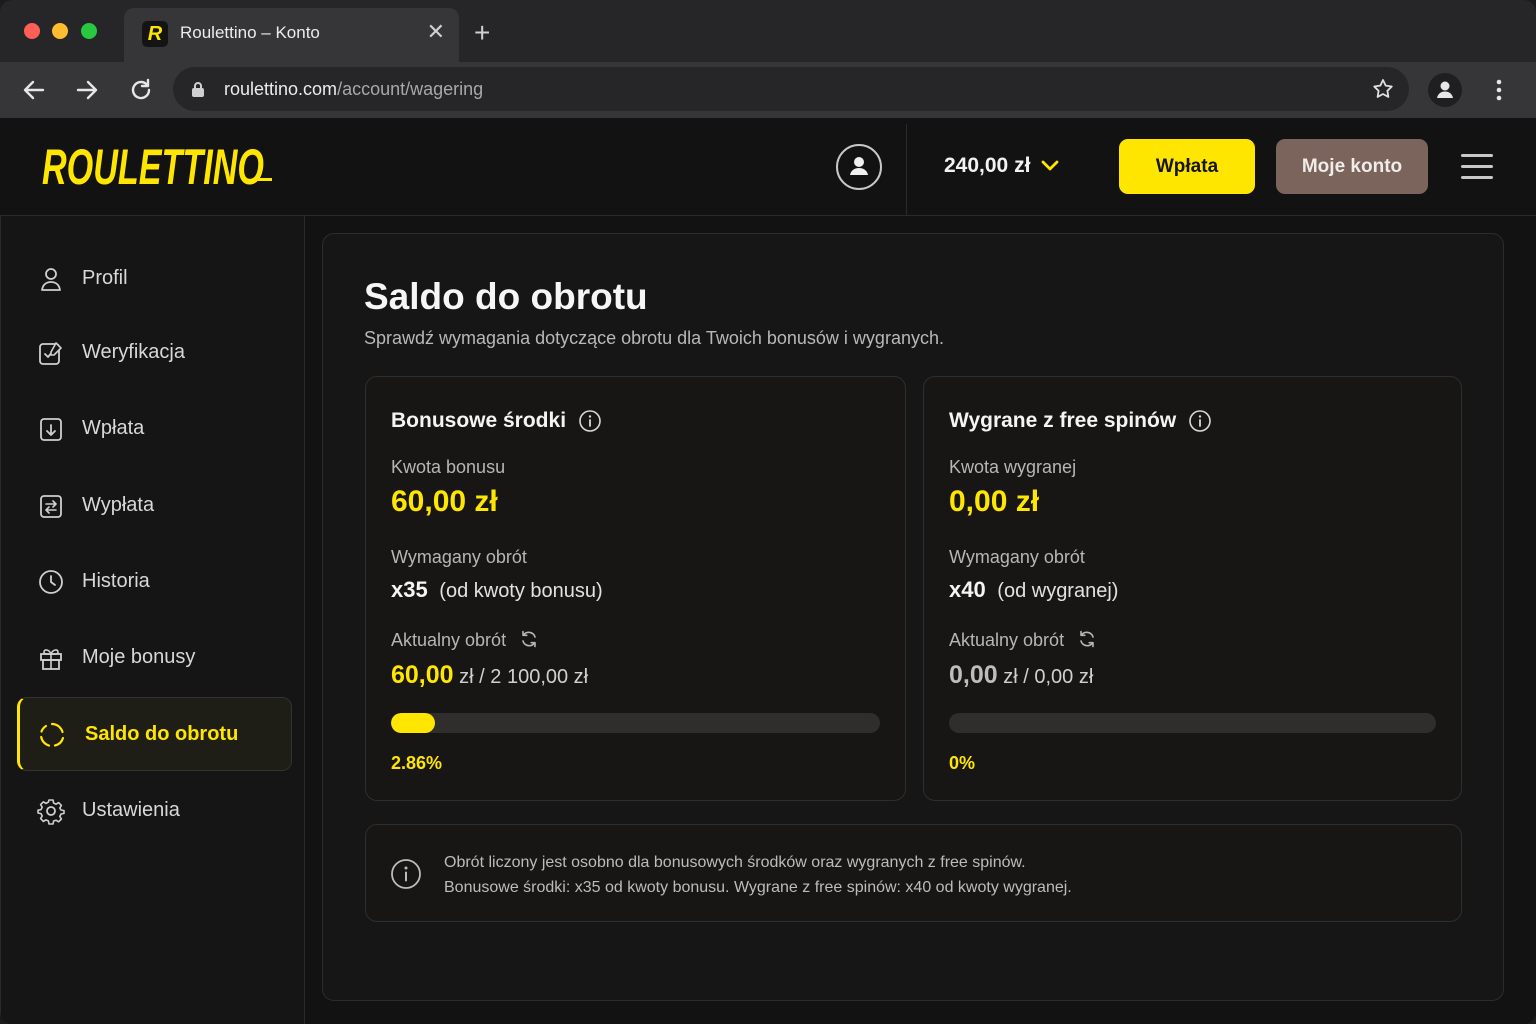 Image resolution: width=1536 pixels, height=1024 pixels. What do you see at coordinates (521, 591) in the screenshot?
I see `multiplier-note: (od kwoty bonusu)` at bounding box center [521, 591].